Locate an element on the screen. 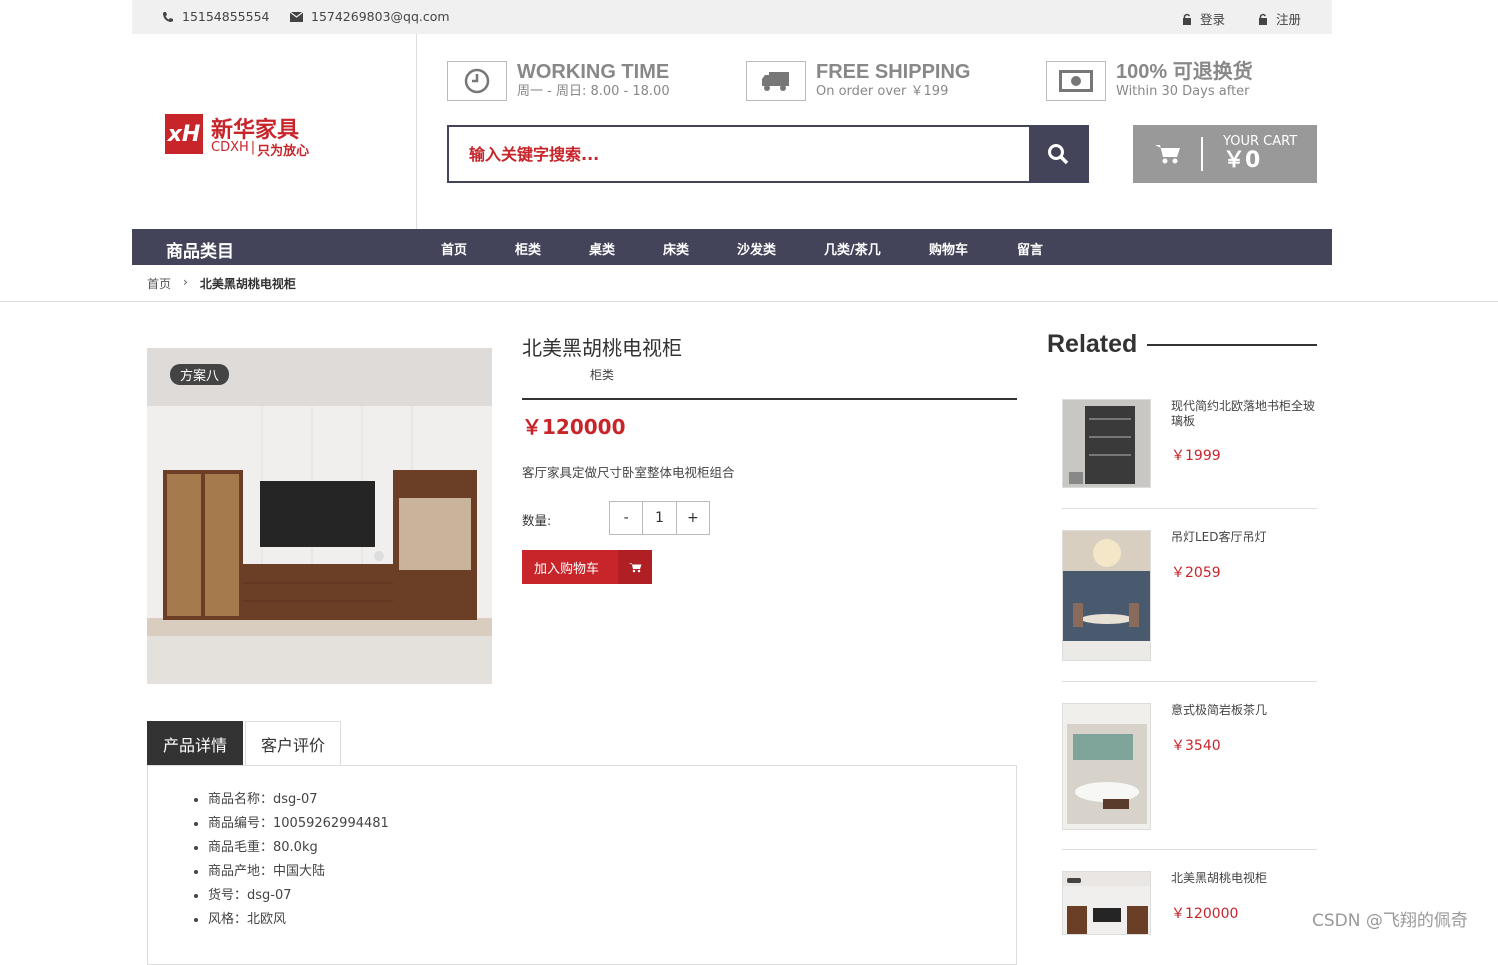 The image size is (1498, 965). cart-divider is located at coordinates (1202, 154).